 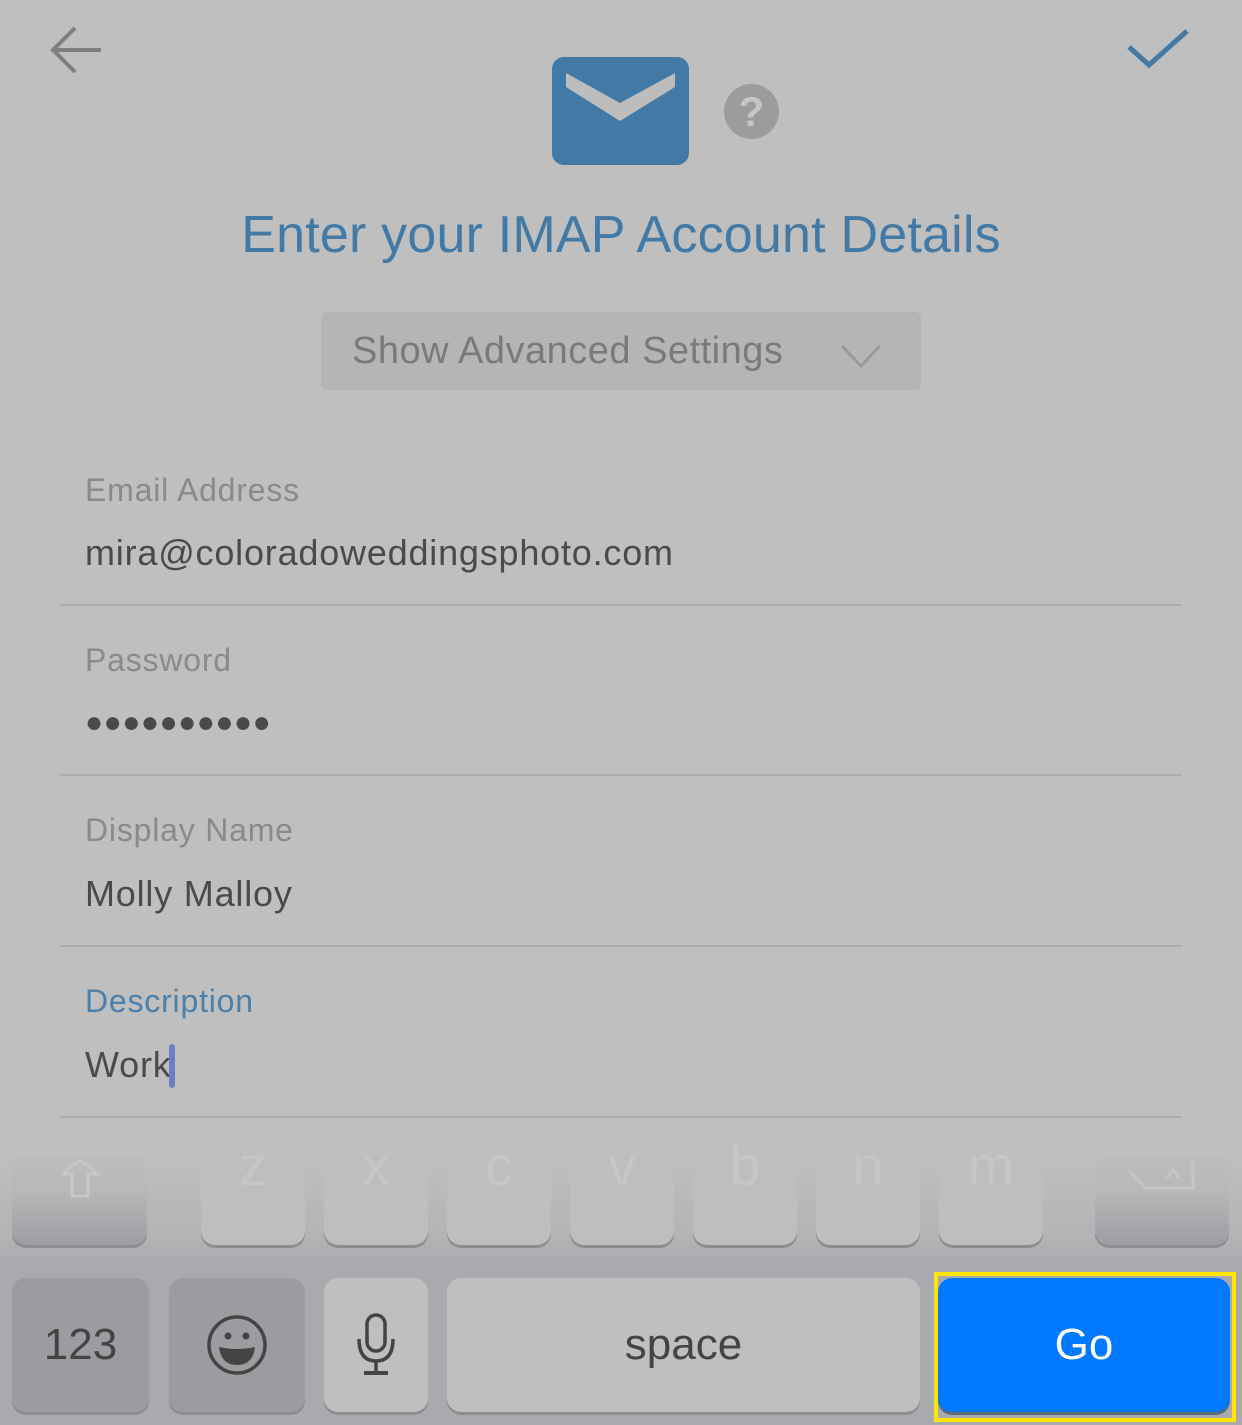 I want to click on shift-key, so click(x=79, y=1200).